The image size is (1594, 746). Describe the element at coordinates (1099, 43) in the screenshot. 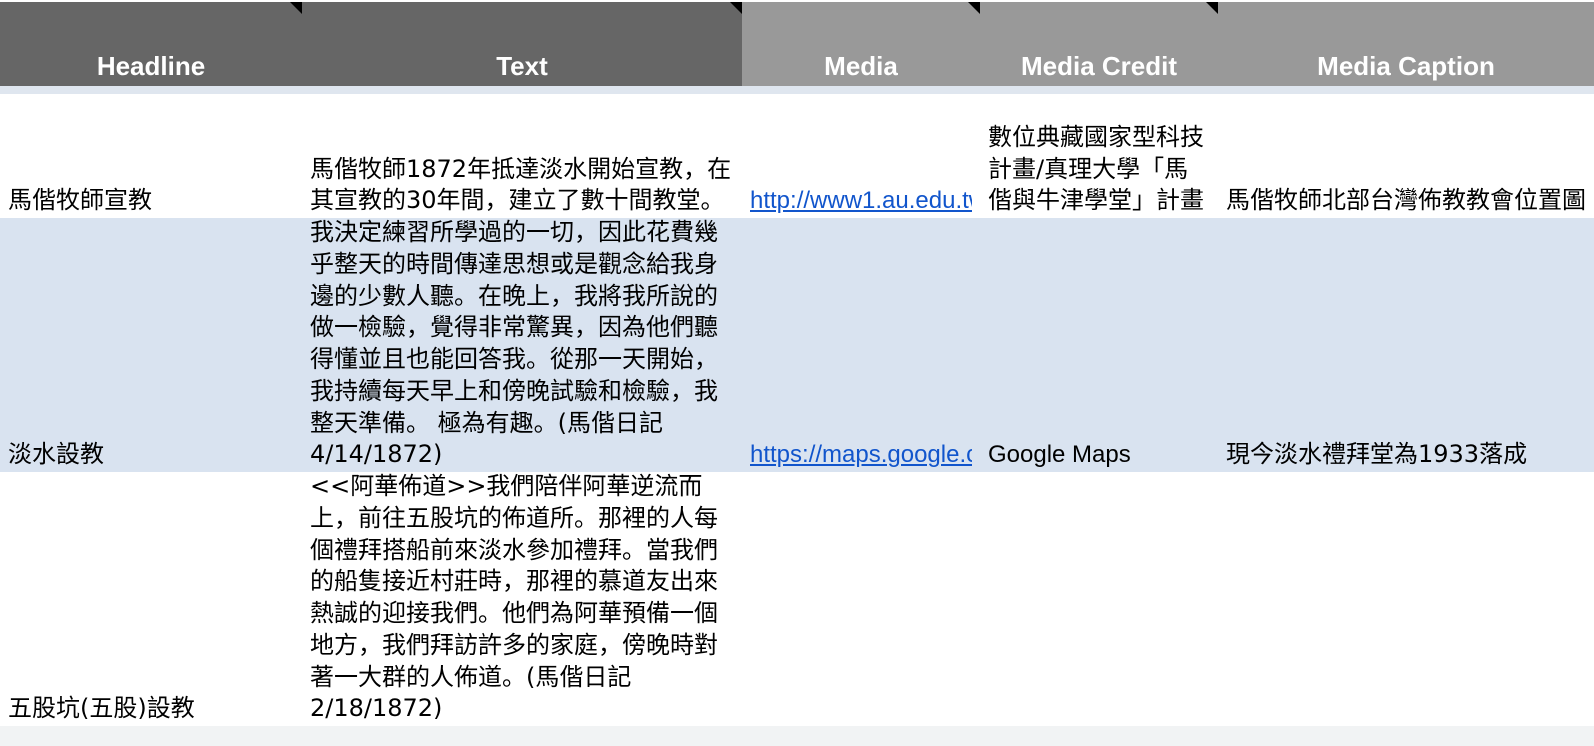

I see `column-header-media-credit: Media Credit` at that location.